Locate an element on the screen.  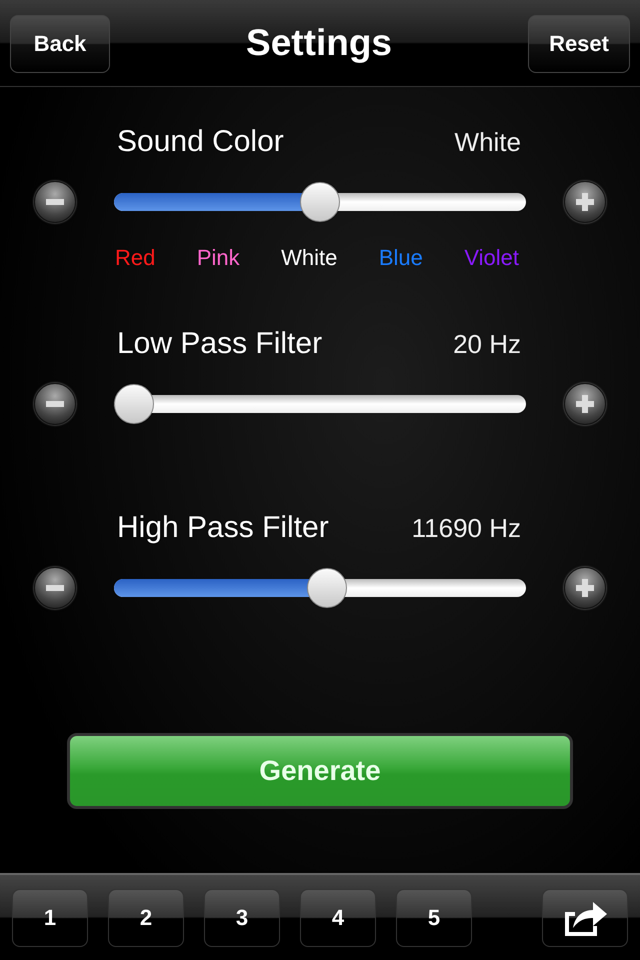
screen-title: Settings is located at coordinates (319, 43).